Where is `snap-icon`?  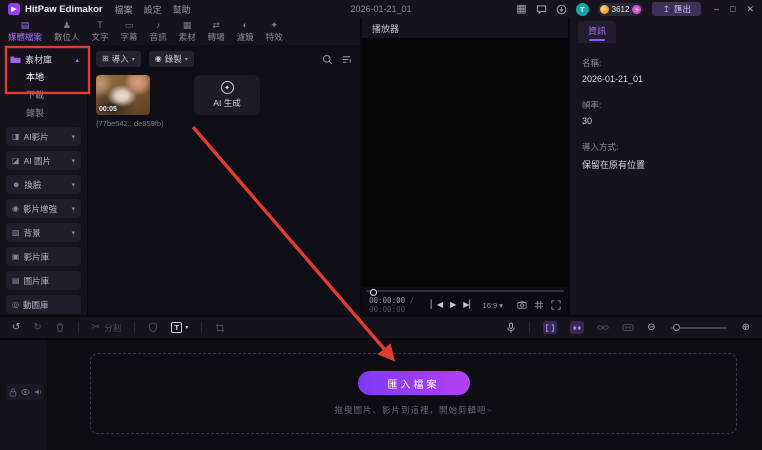
snap-icon is located at coordinates (550, 327).